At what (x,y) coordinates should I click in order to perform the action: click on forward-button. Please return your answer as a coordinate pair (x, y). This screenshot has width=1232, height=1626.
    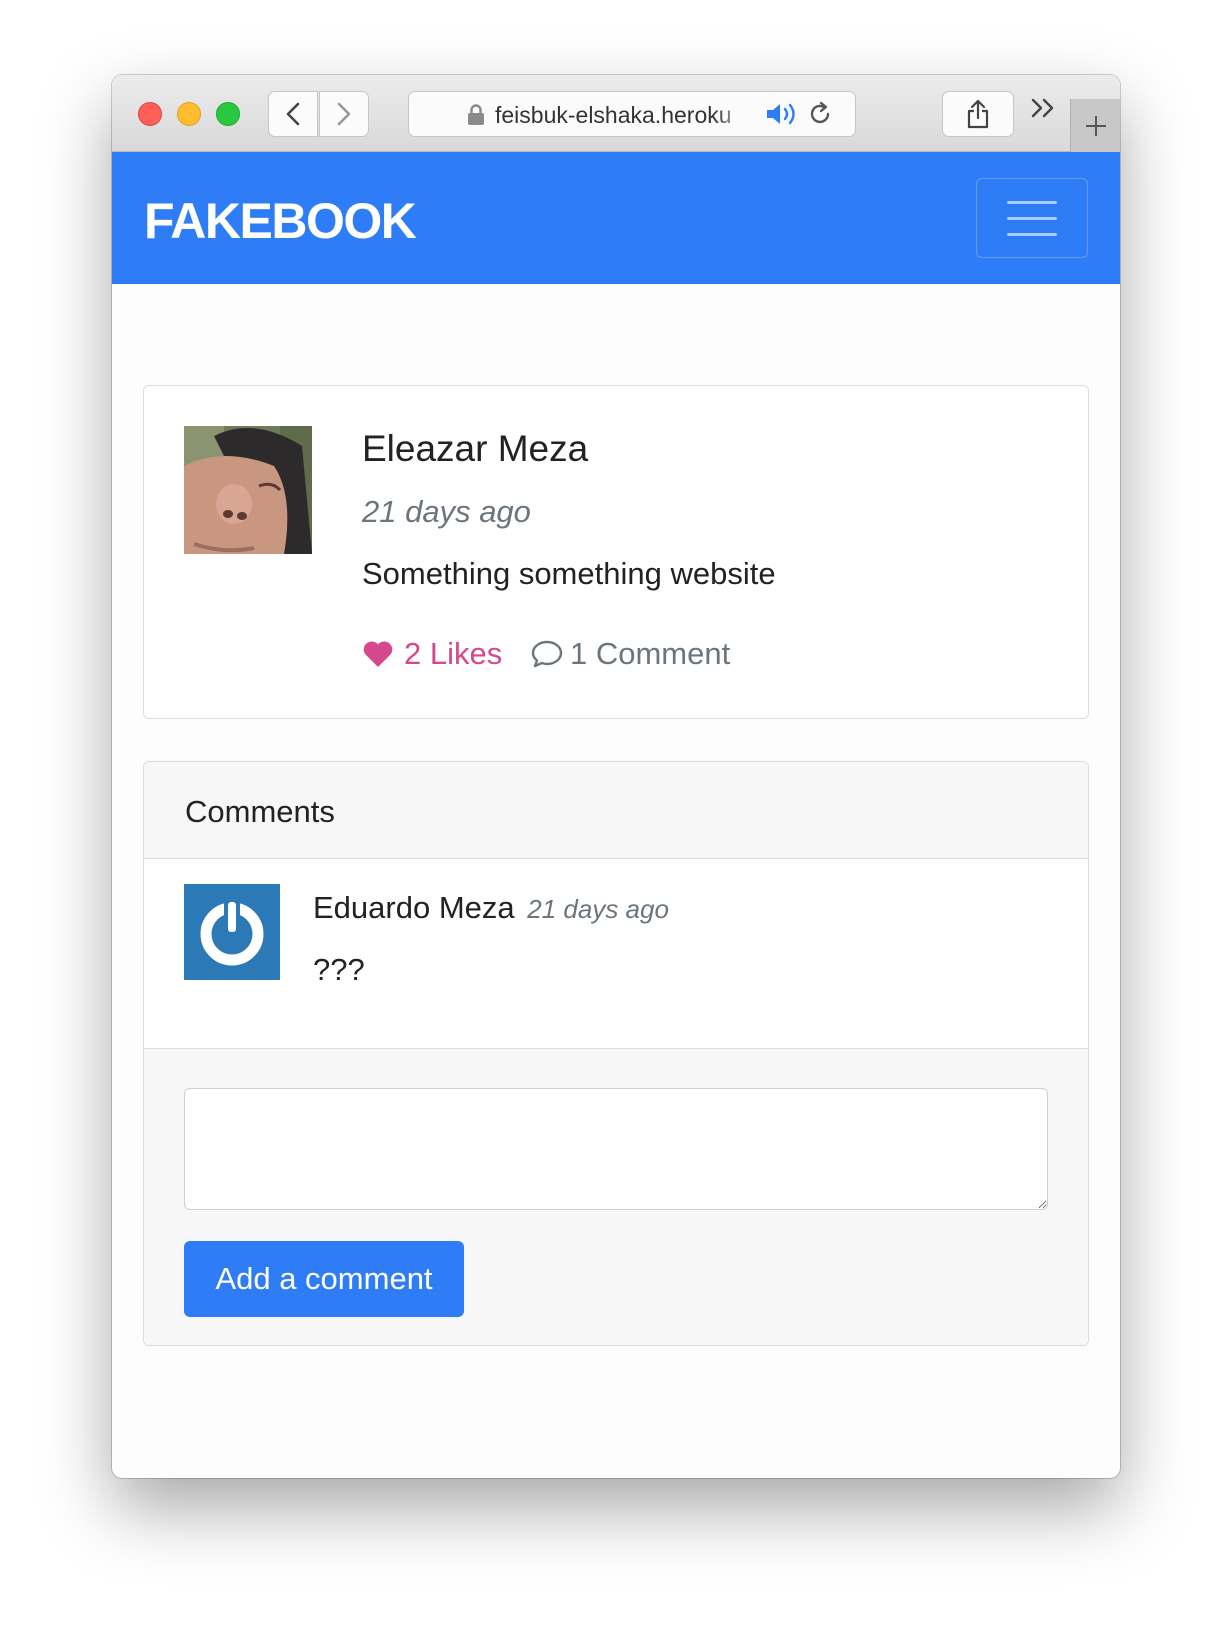
    Looking at the image, I should click on (344, 114).